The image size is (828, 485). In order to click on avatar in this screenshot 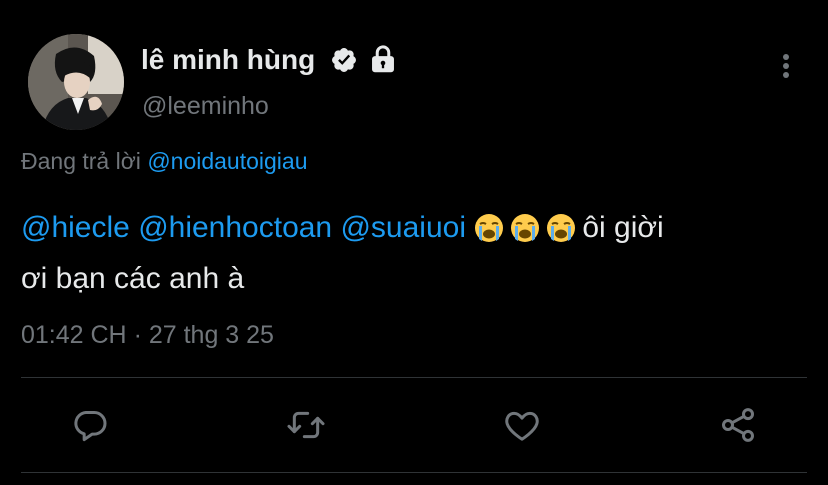, I will do `click(76, 82)`.